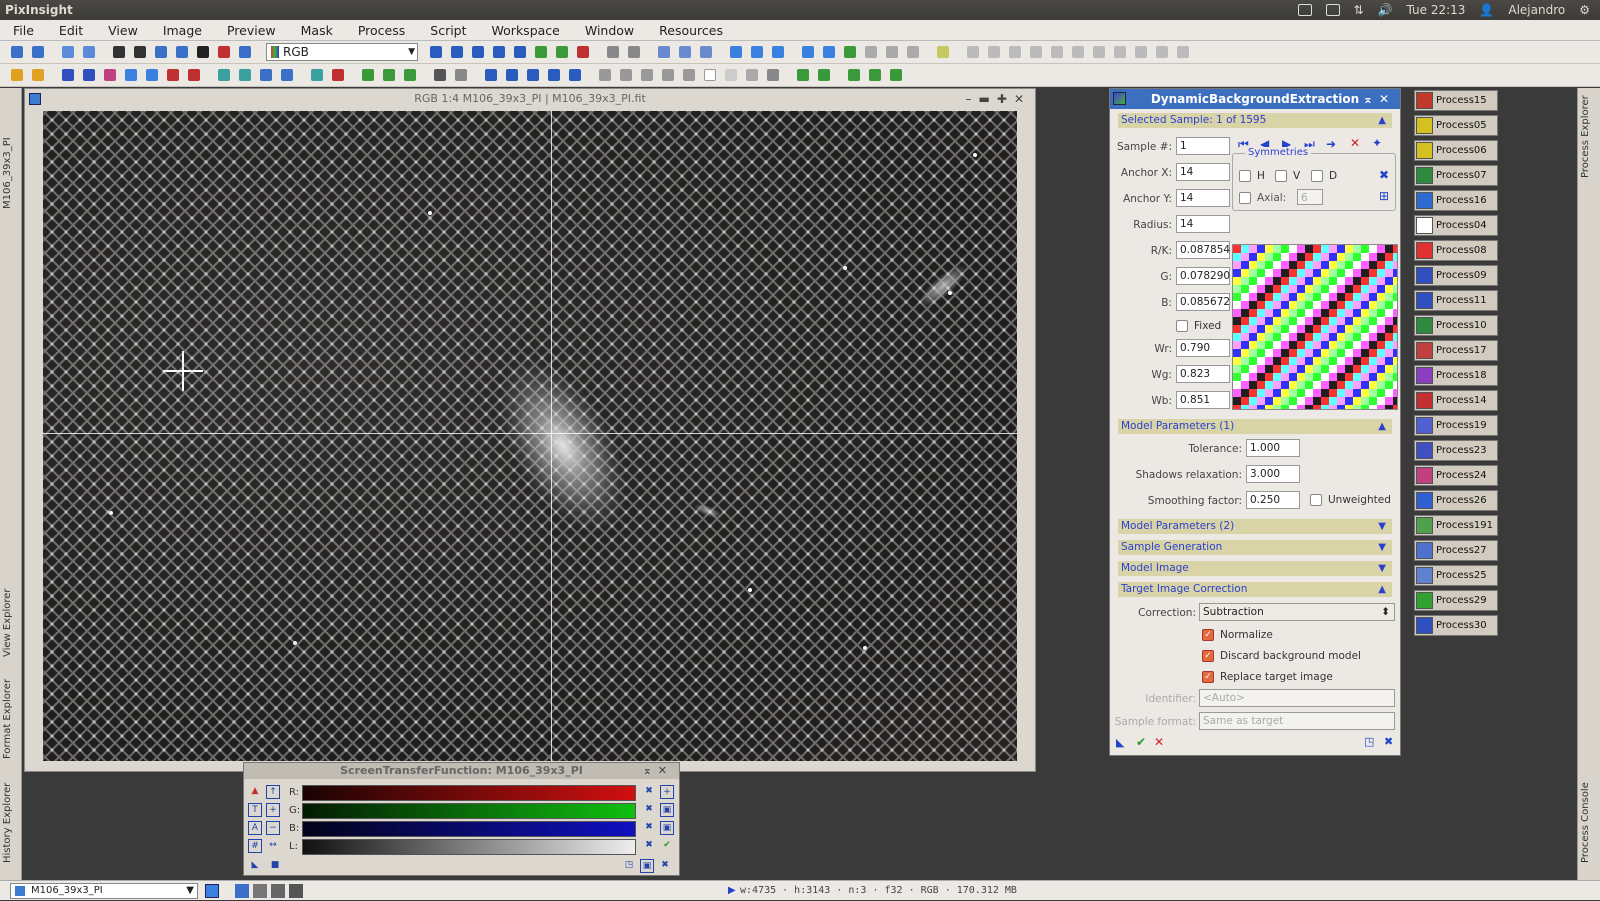 This screenshot has height=901, width=1600. I want to click on fit-view-icon, so click(736, 52).